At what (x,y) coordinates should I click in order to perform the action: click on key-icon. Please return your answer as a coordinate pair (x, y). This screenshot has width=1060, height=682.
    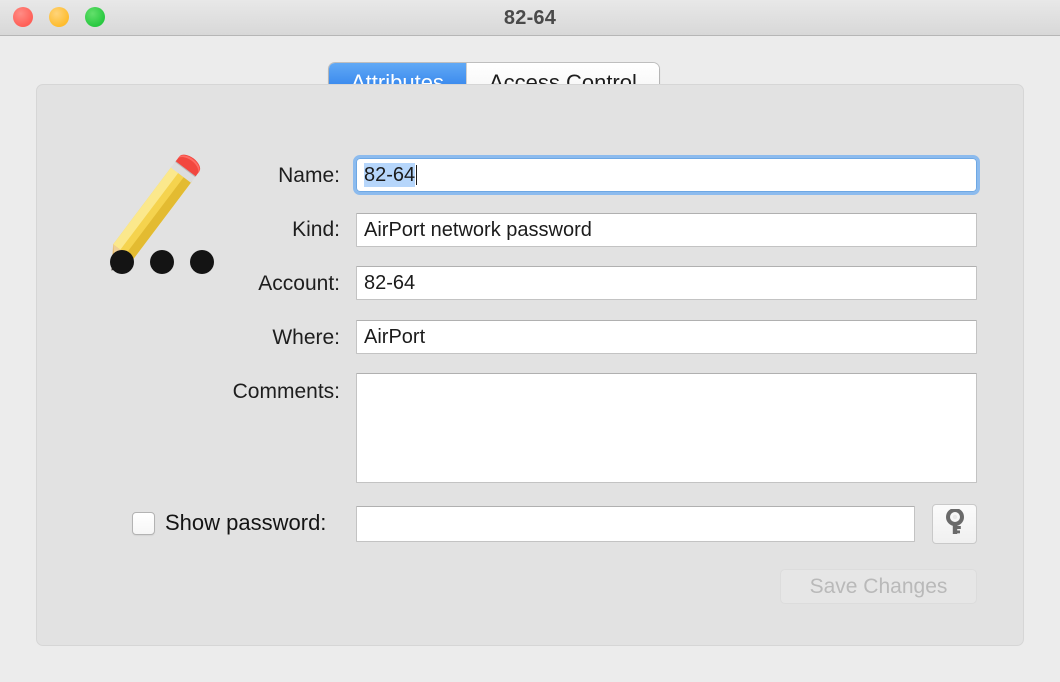
    Looking at the image, I should click on (955, 523).